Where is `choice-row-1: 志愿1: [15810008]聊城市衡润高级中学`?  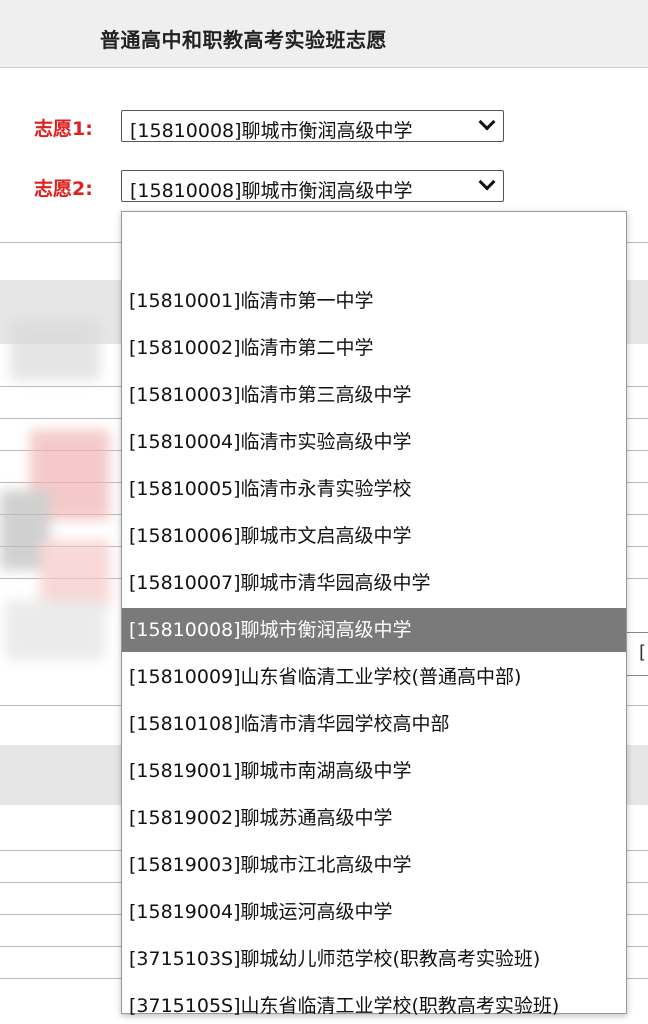
choice-row-1: 志愿1: [15810008]聊城市衡润高级中学 is located at coordinates (324, 127).